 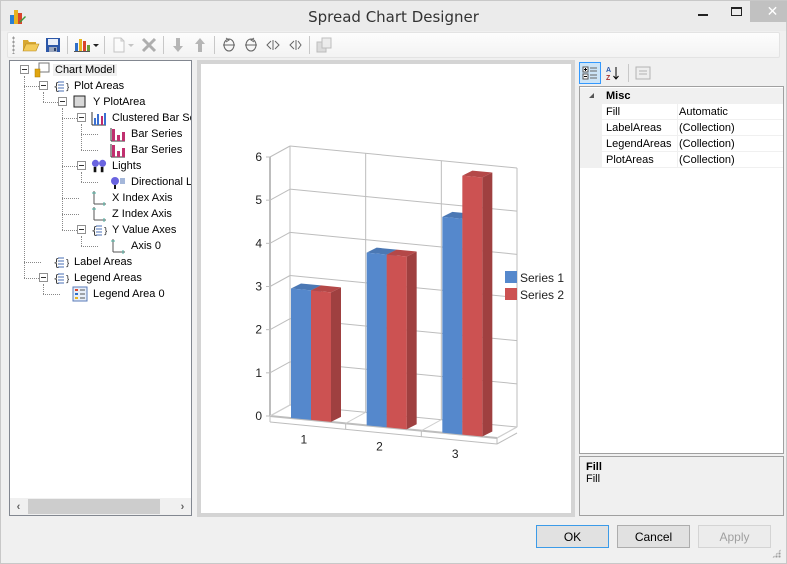 What do you see at coordinates (572, 536) in the screenshot?
I see `ok-button: OK` at bounding box center [572, 536].